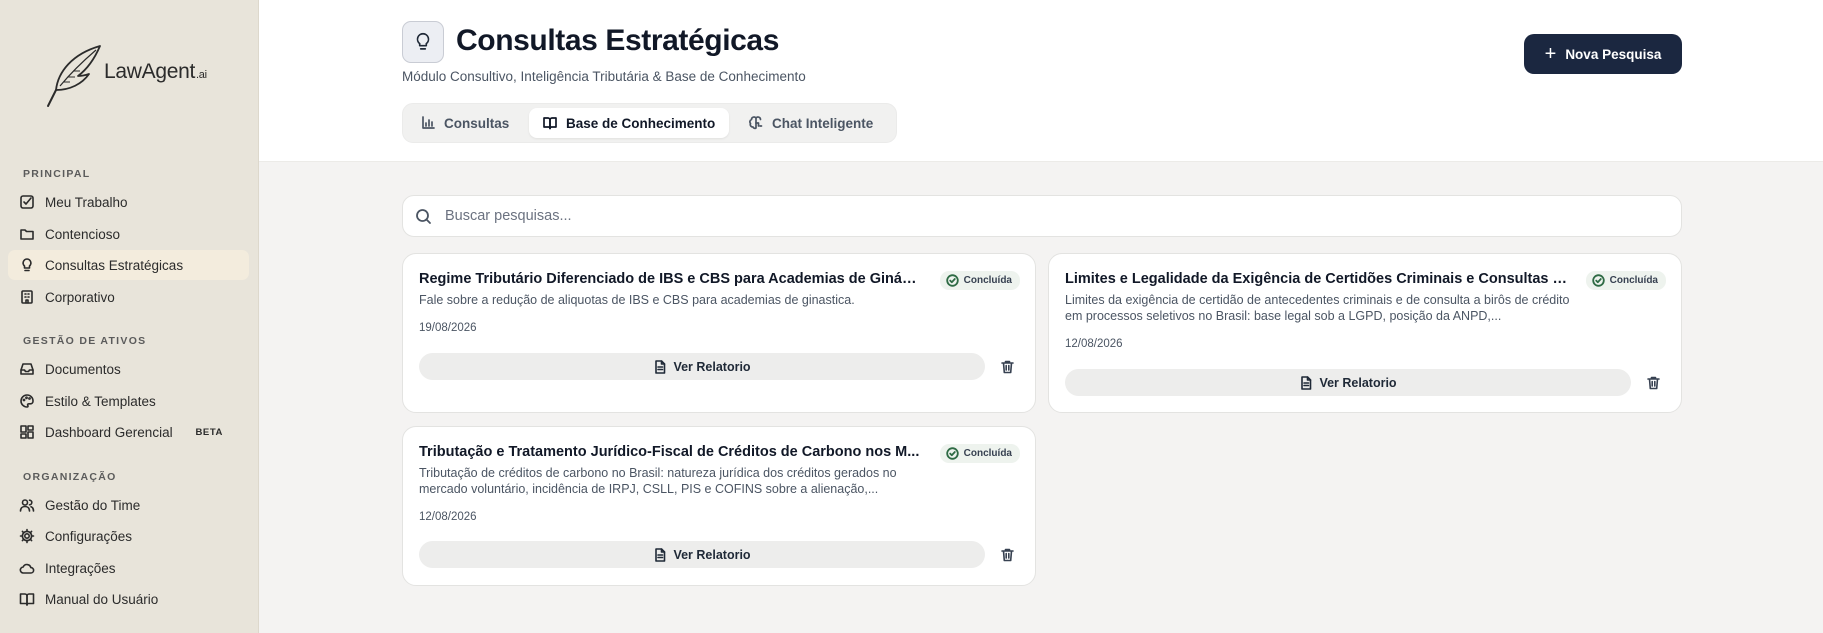  Describe the element at coordinates (27, 202) in the screenshot. I see `checkbox-icon` at that location.